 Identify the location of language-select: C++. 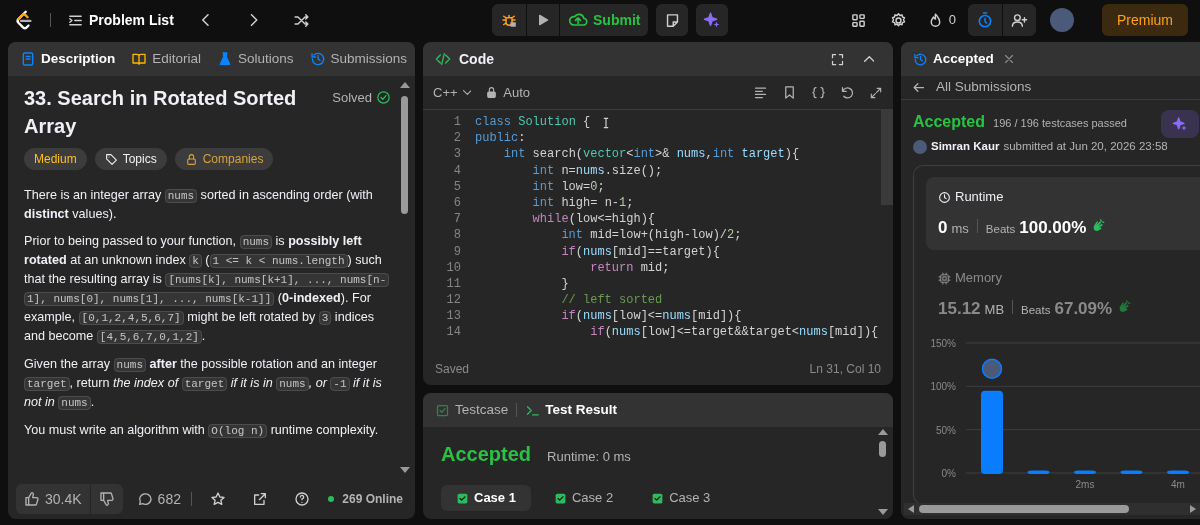
(452, 92).